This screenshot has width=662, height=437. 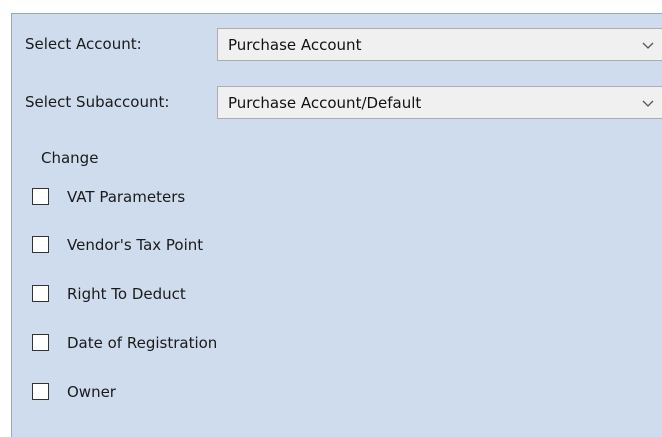 I want to click on vat-parameters-checkbox, so click(x=40, y=196).